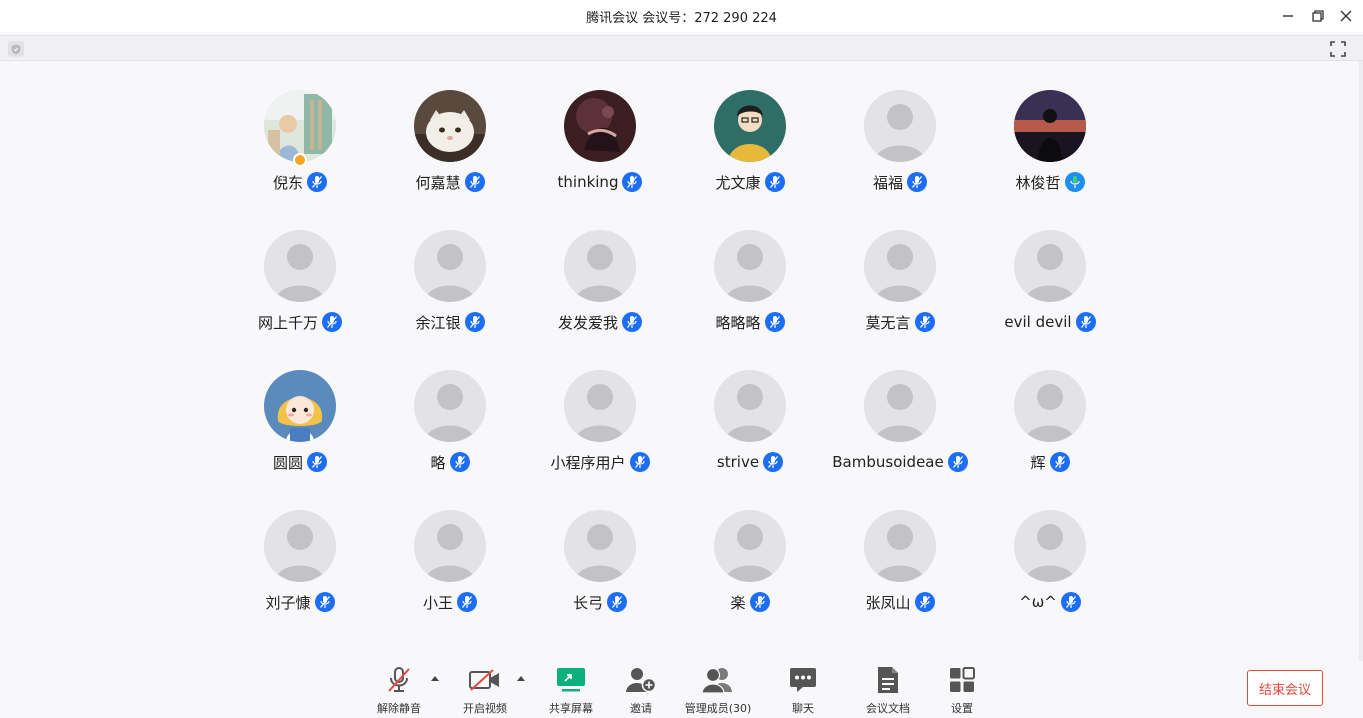 The width and height of the screenshot is (1363, 718). Describe the element at coordinates (300, 160) in the screenshot. I see `host-badge-icon` at that location.